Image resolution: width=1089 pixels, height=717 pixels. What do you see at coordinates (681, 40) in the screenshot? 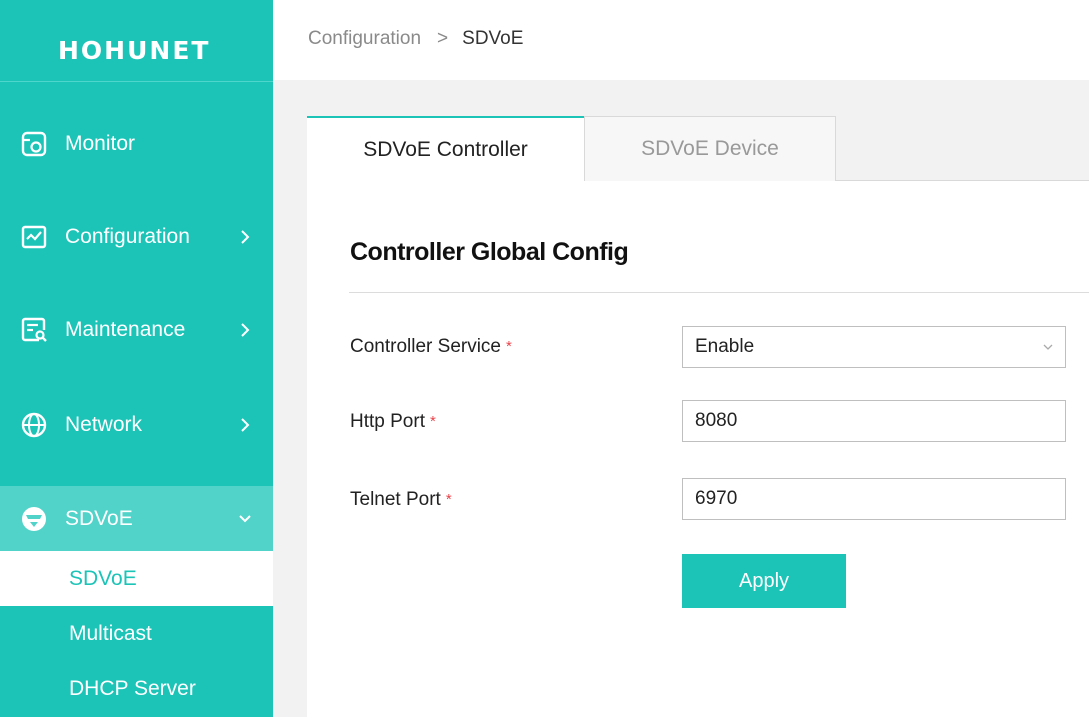
I see `topbar: Configuration > SDVoE` at bounding box center [681, 40].